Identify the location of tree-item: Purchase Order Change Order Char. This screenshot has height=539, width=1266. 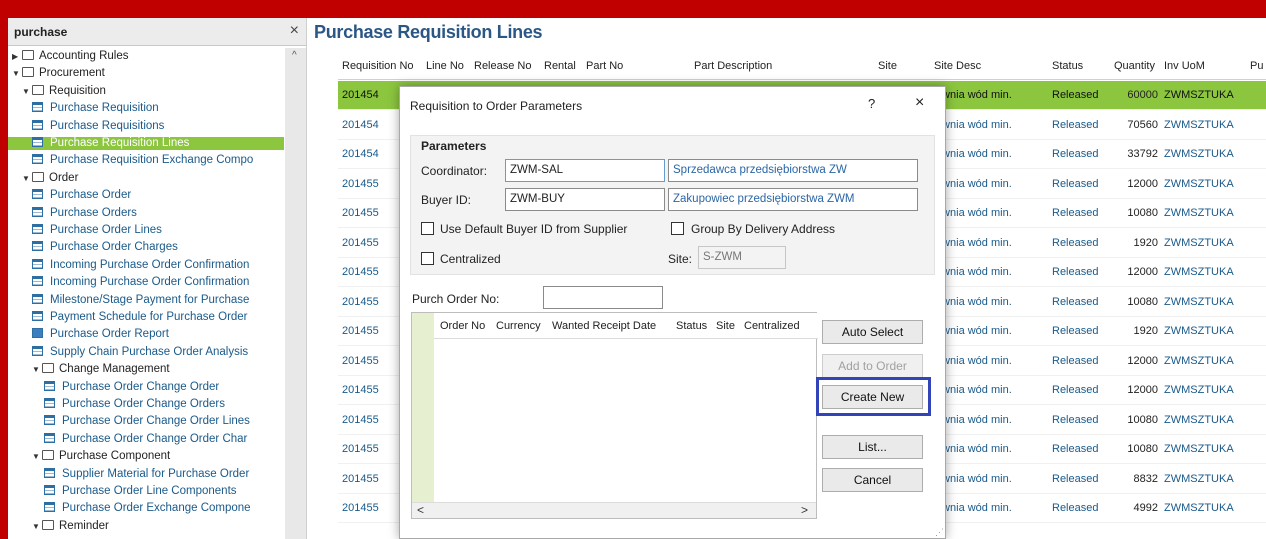
(145, 439).